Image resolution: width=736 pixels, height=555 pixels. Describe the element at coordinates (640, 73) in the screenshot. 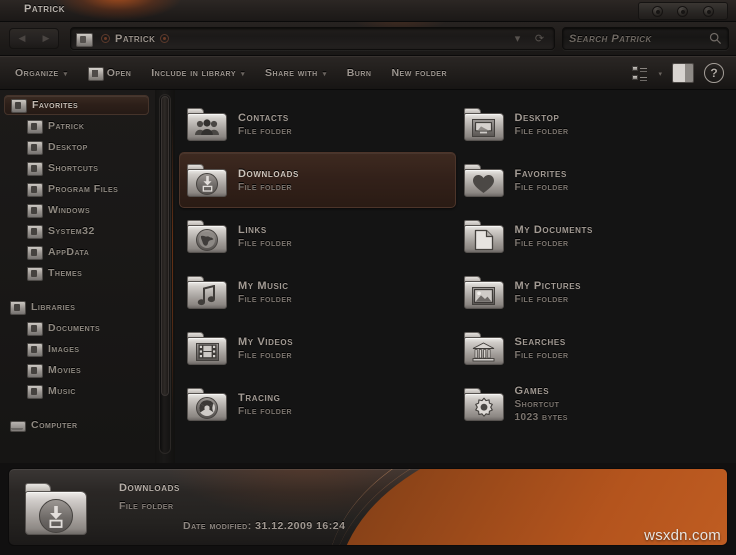

I see `change-view-icon` at that location.